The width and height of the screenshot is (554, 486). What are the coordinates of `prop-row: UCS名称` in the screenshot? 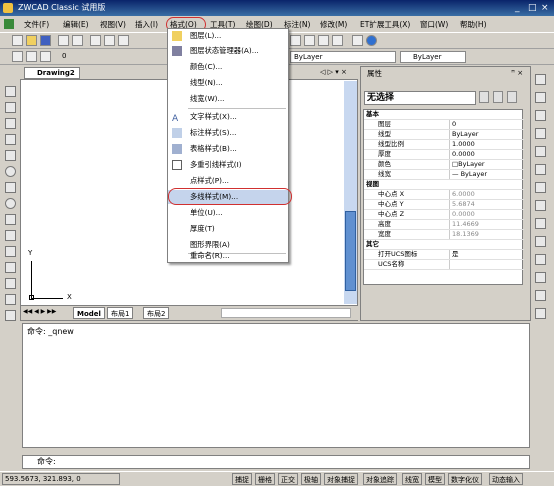 It's located at (444, 265).